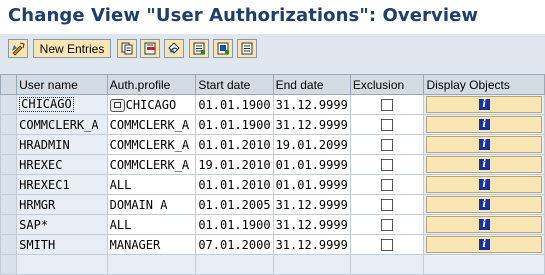 The width and height of the screenshot is (545, 275). I want to click on column-header-display-objects: Display Objects, so click(484, 84).